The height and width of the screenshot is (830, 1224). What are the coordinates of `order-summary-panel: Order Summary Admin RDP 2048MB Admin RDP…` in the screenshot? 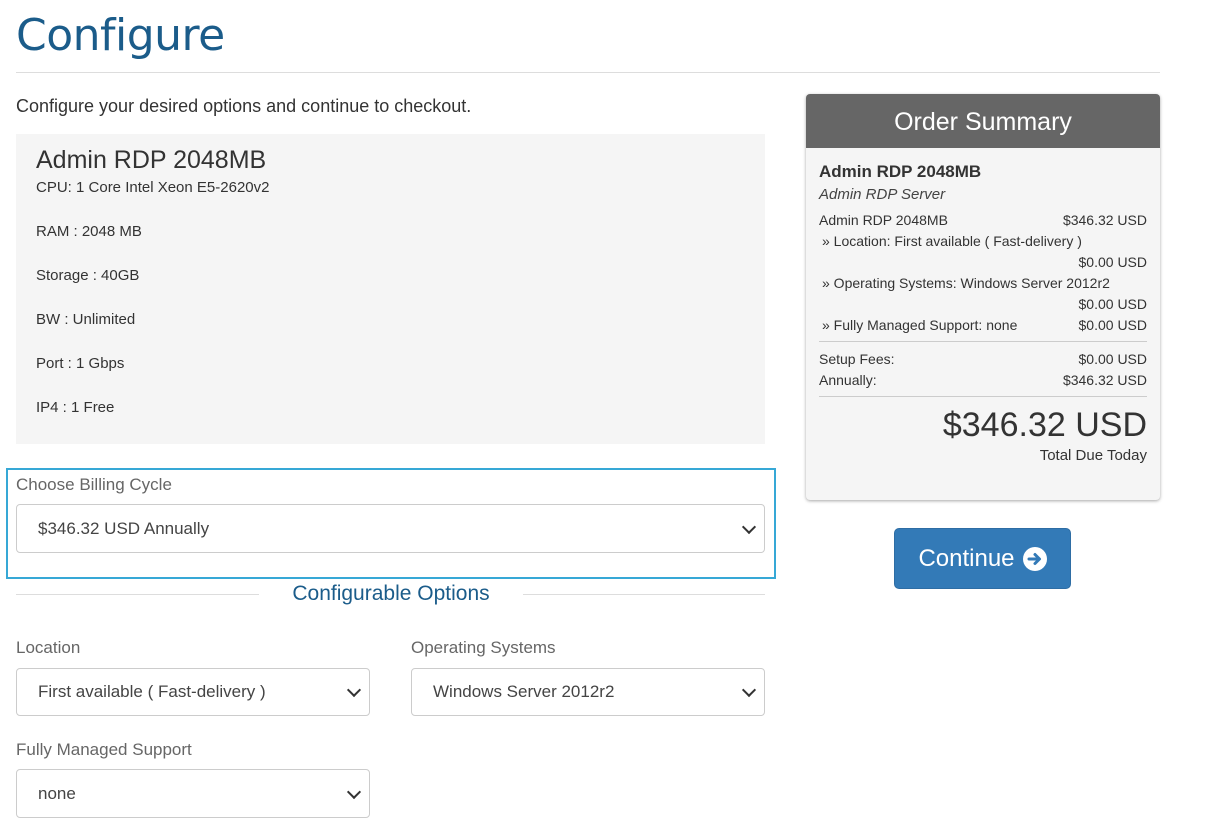 It's located at (983, 297).